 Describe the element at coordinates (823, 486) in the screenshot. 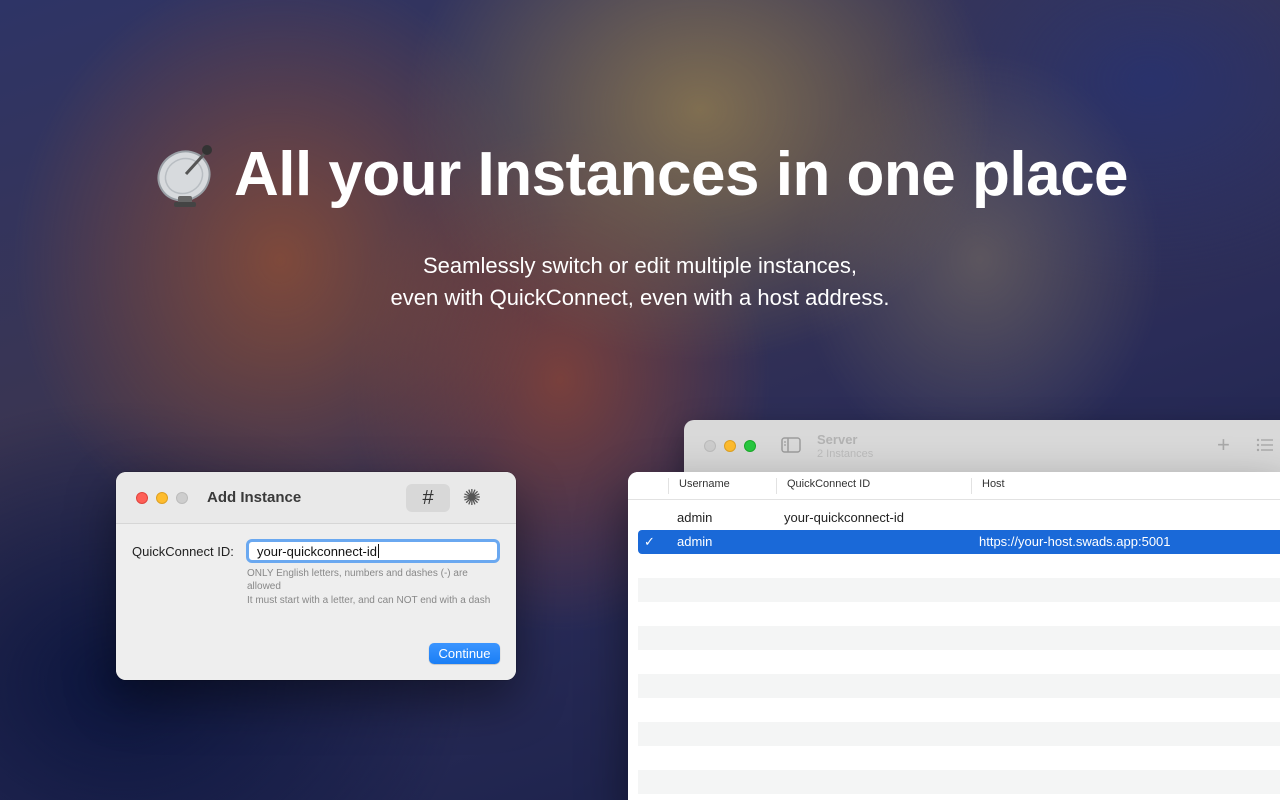

I see `column-header-quickconnect-id: QuickConnect ID` at that location.